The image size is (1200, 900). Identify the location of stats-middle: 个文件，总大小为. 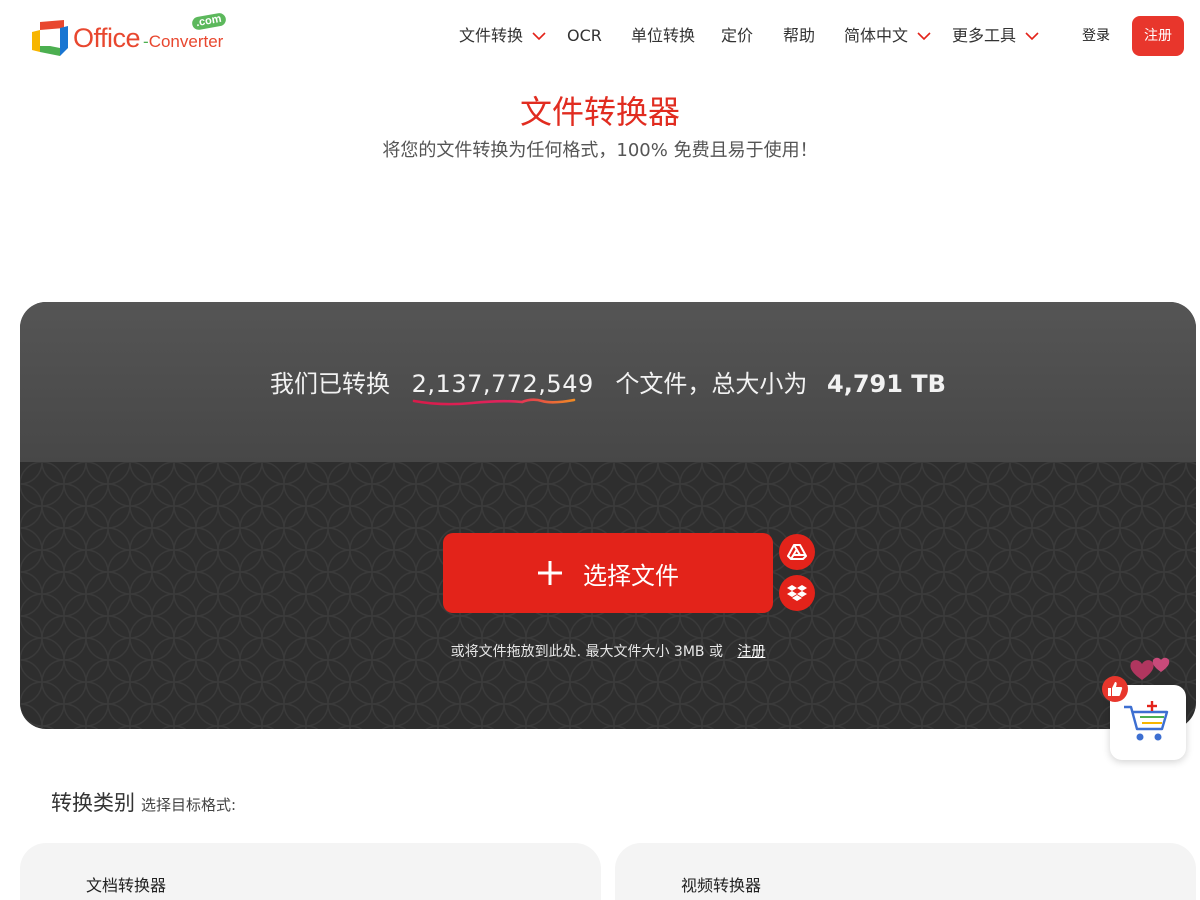
(711, 384).